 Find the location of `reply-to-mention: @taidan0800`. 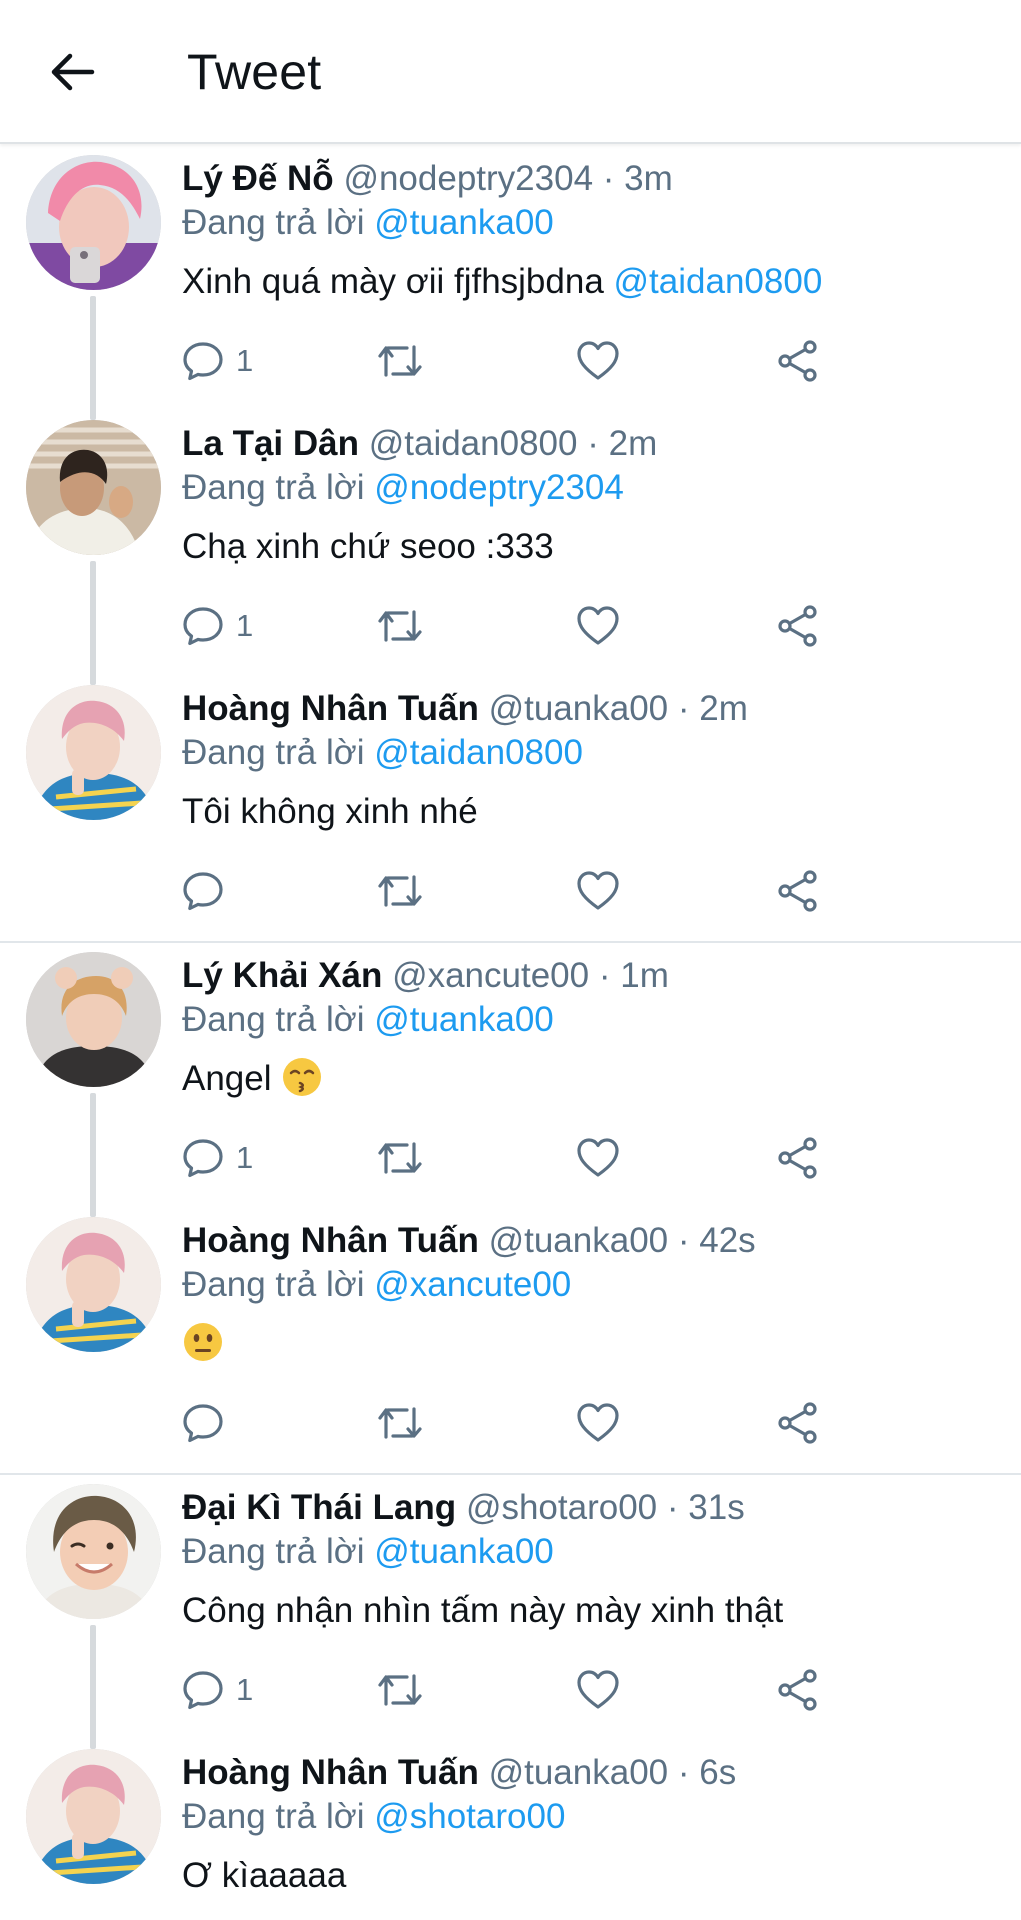

reply-to-mention: @taidan0800 is located at coordinates (478, 752).